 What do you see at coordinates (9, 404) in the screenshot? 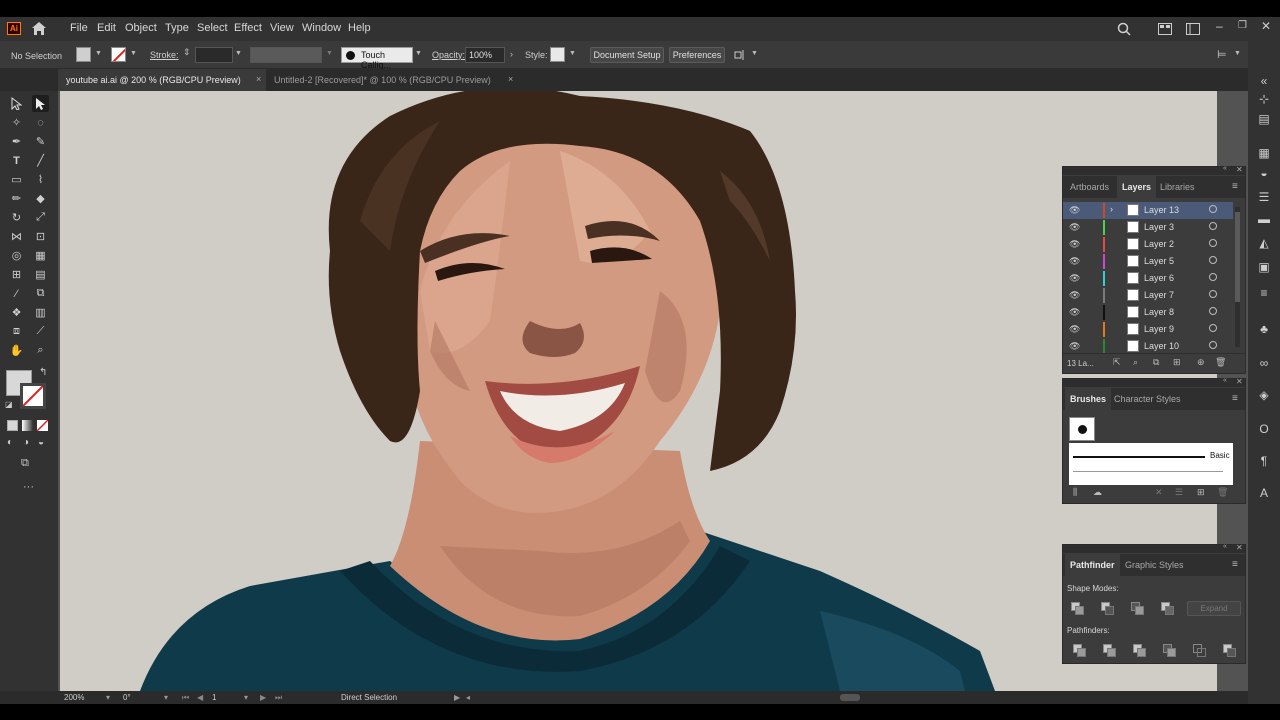
I see `default-colors-icon: ◪` at bounding box center [9, 404].